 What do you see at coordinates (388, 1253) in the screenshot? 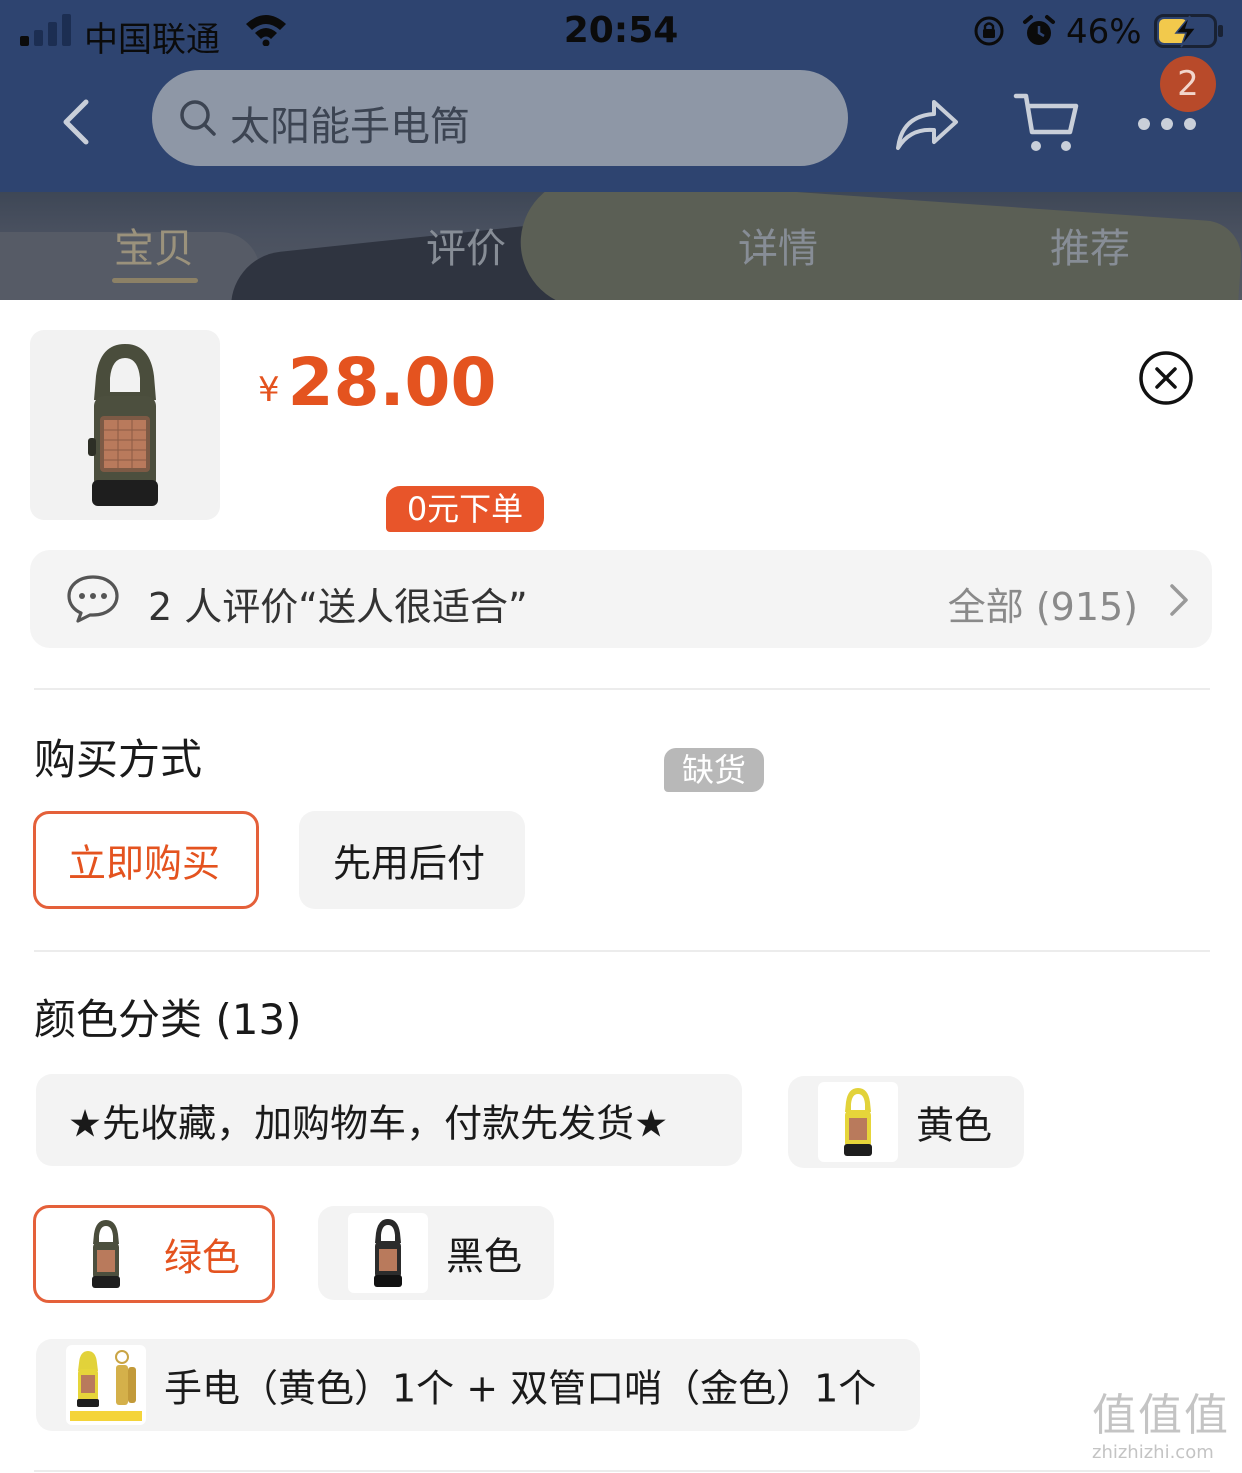
I see `black-flashlight-image` at bounding box center [388, 1253].